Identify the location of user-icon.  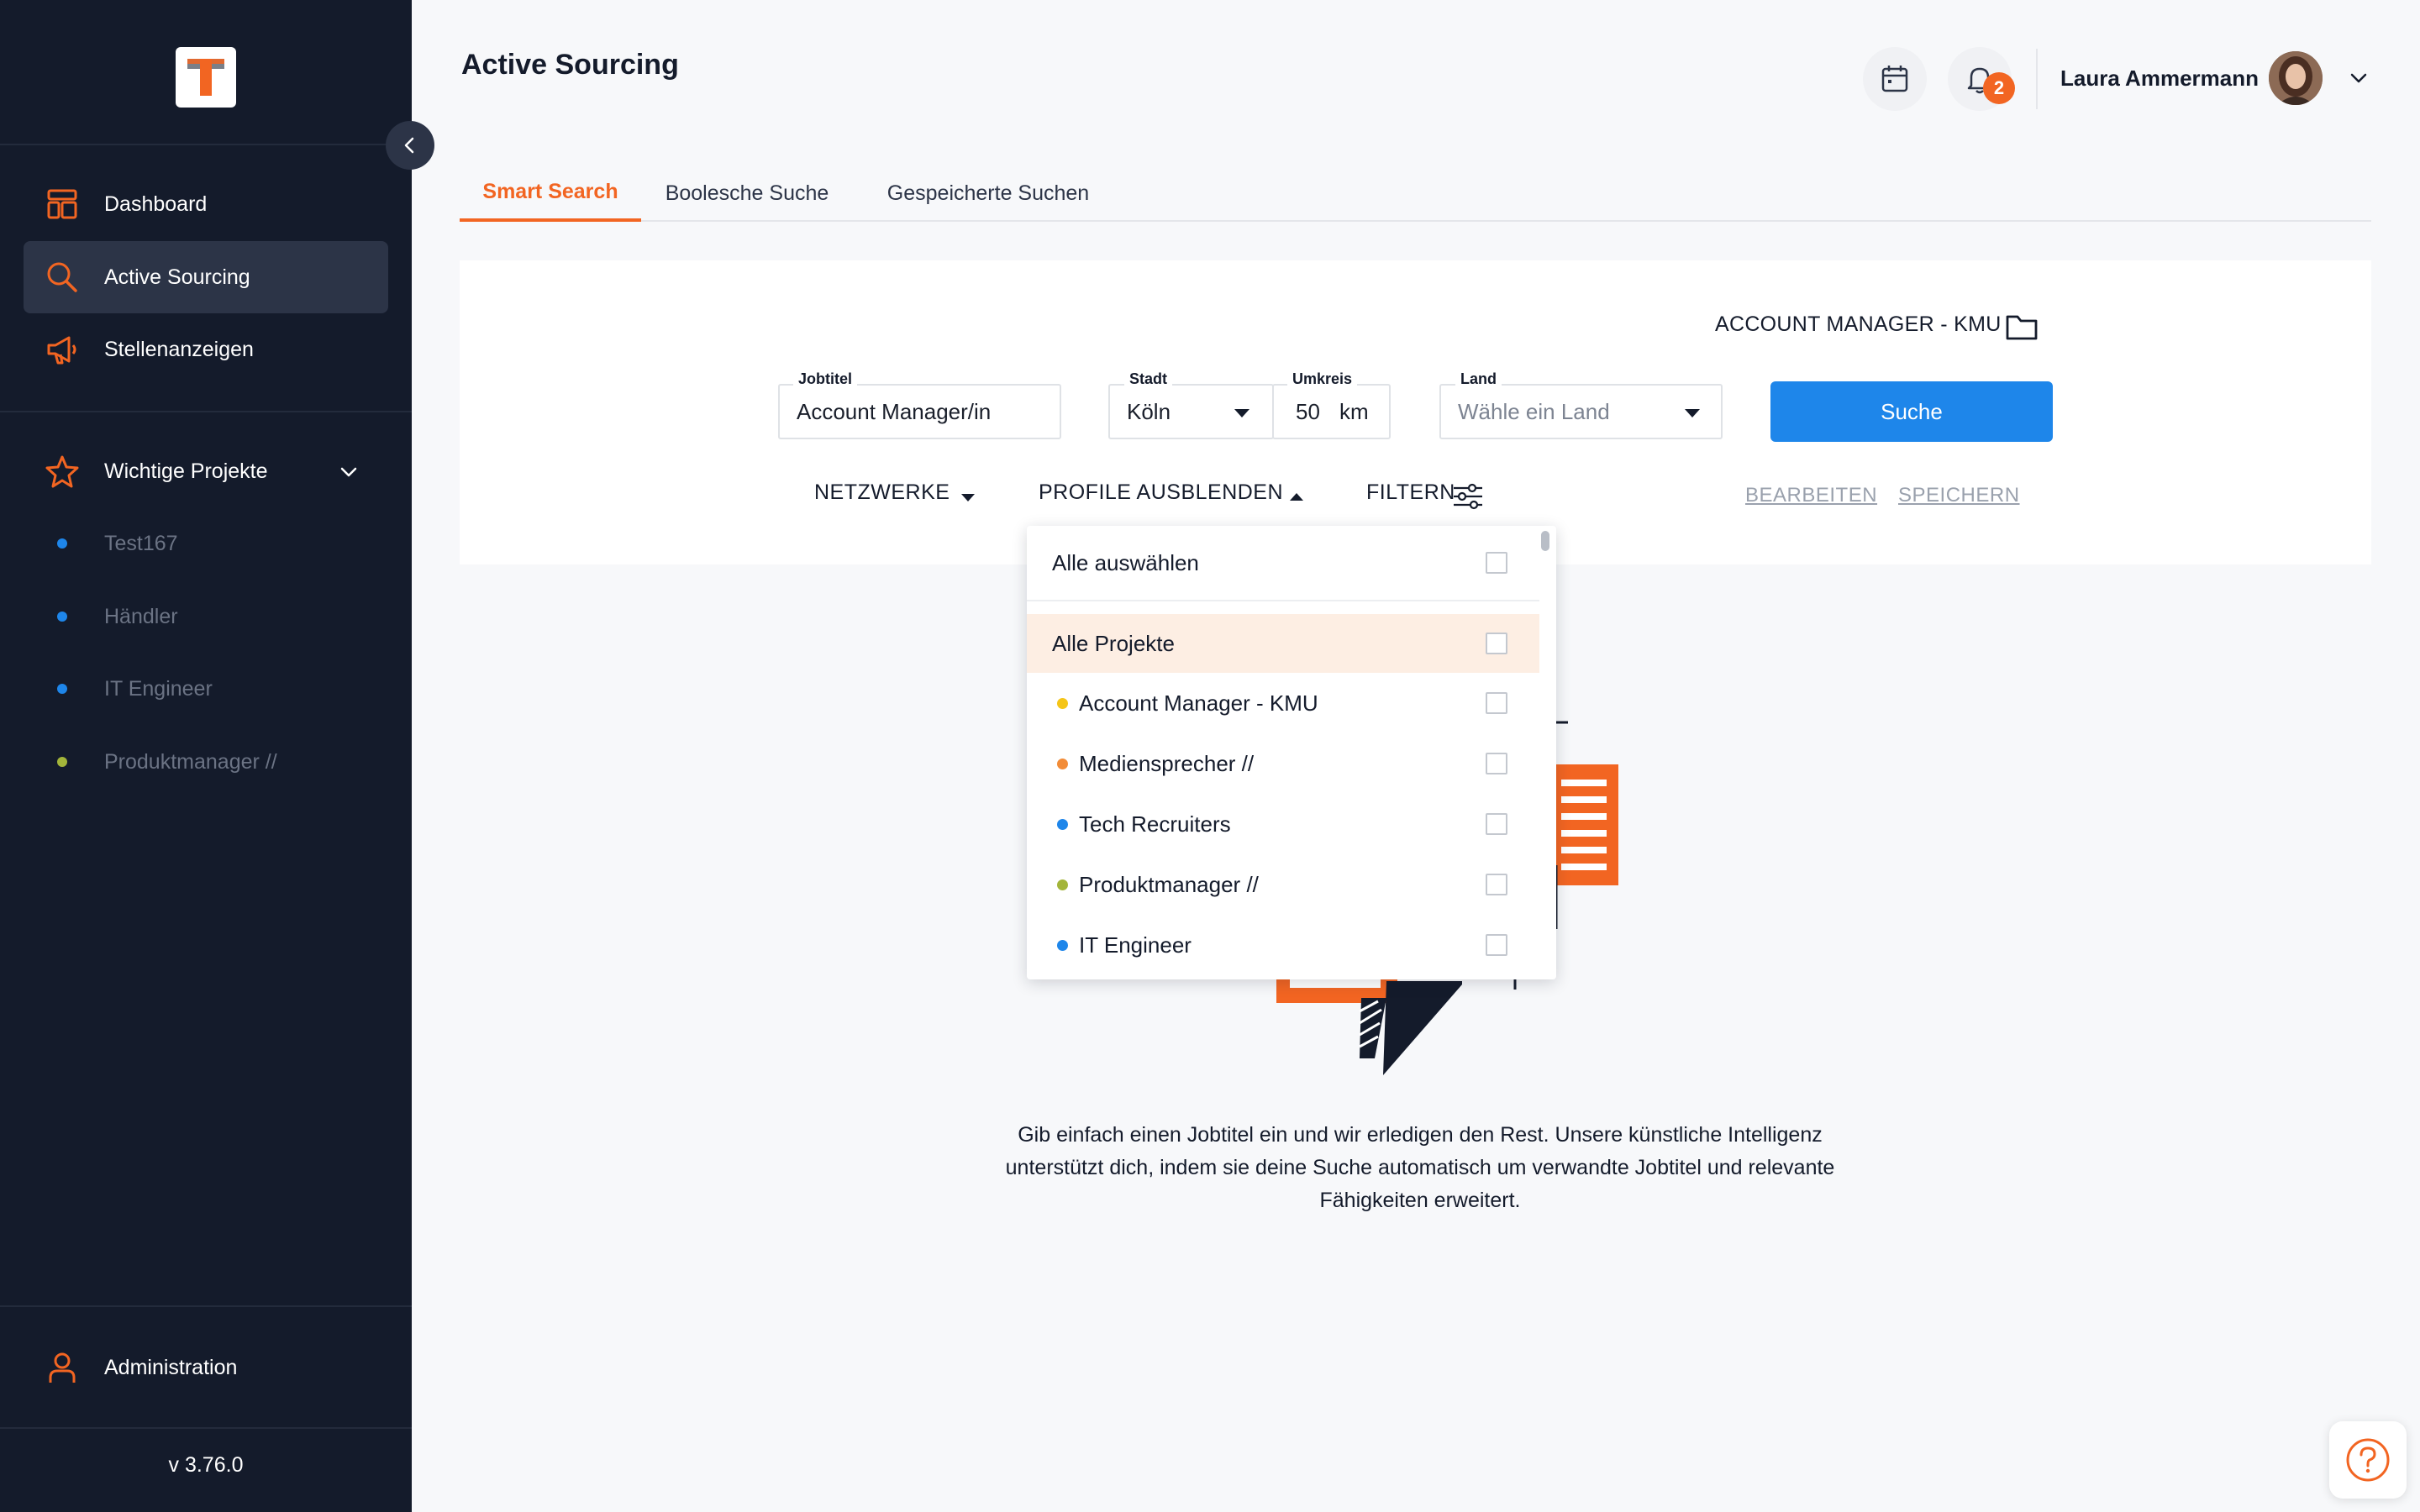
(62, 1367).